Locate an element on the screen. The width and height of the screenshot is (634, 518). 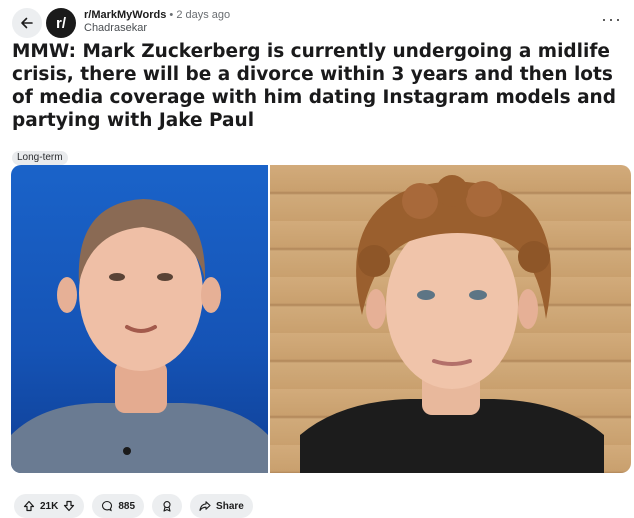
arrow-left-icon is located at coordinates (27, 23).